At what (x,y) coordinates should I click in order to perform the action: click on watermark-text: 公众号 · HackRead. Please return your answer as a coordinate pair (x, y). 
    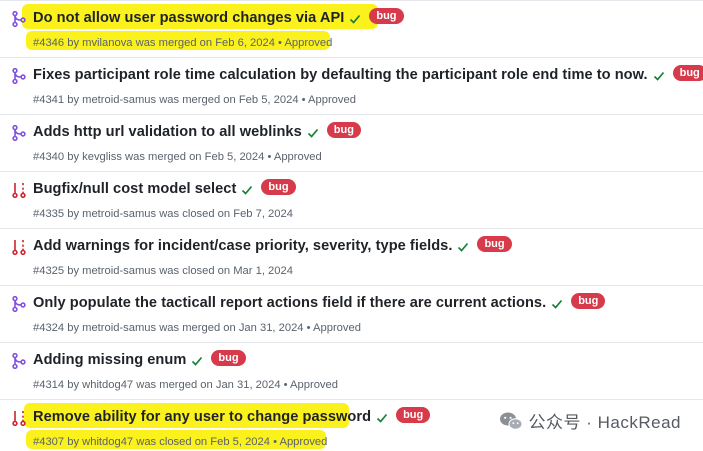
    Looking at the image, I should click on (604, 422).